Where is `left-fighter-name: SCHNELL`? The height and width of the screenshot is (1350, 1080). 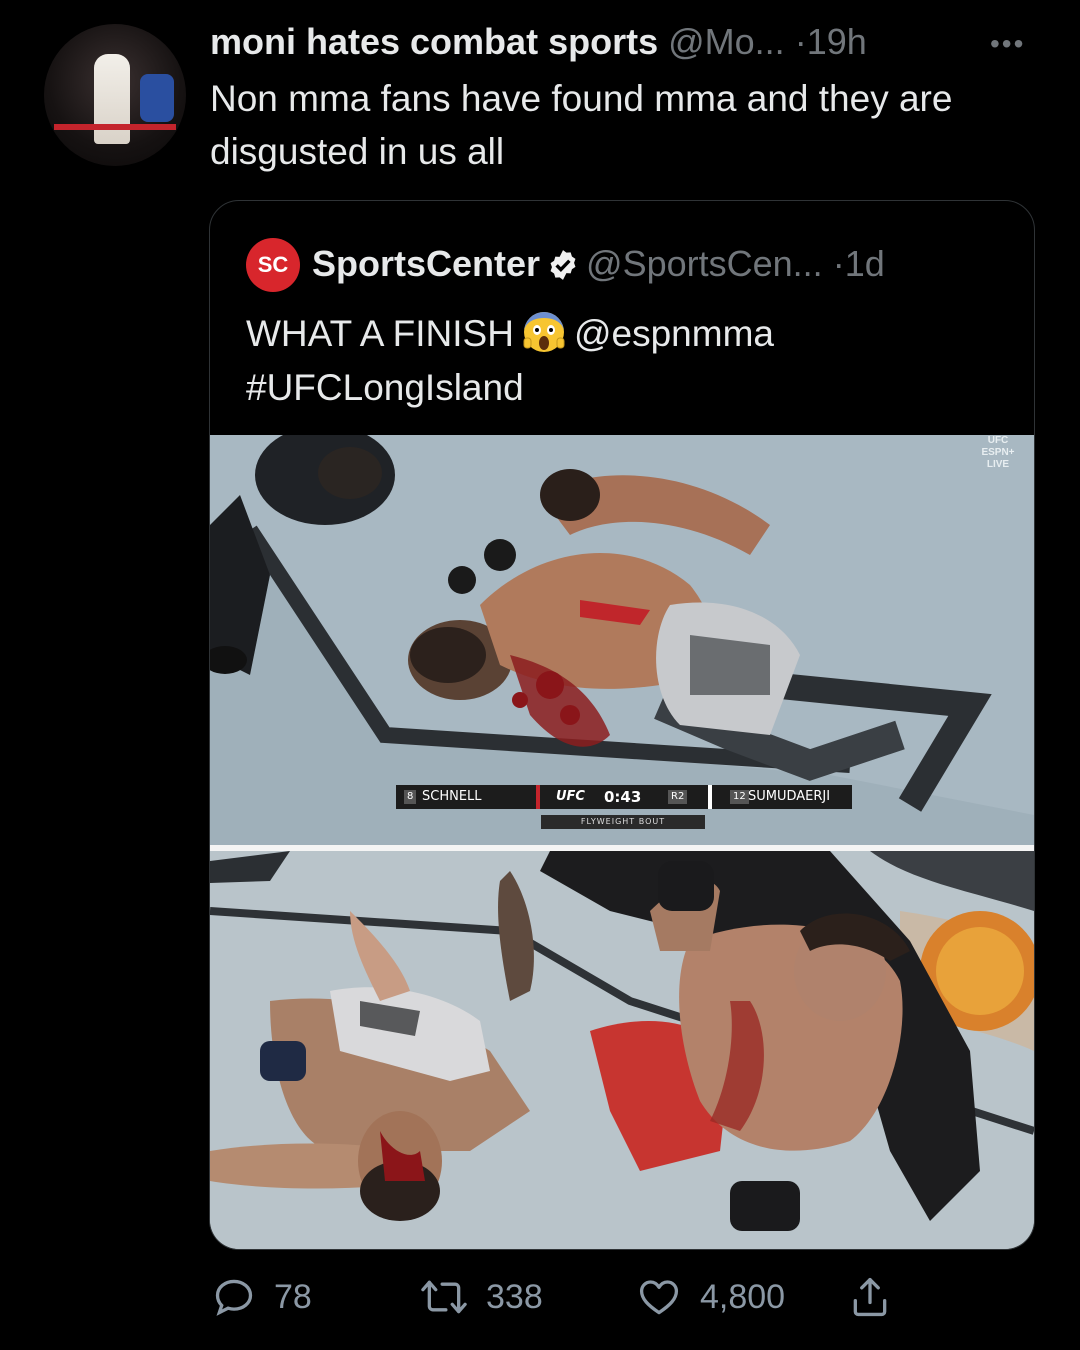 left-fighter-name: SCHNELL is located at coordinates (452, 796).